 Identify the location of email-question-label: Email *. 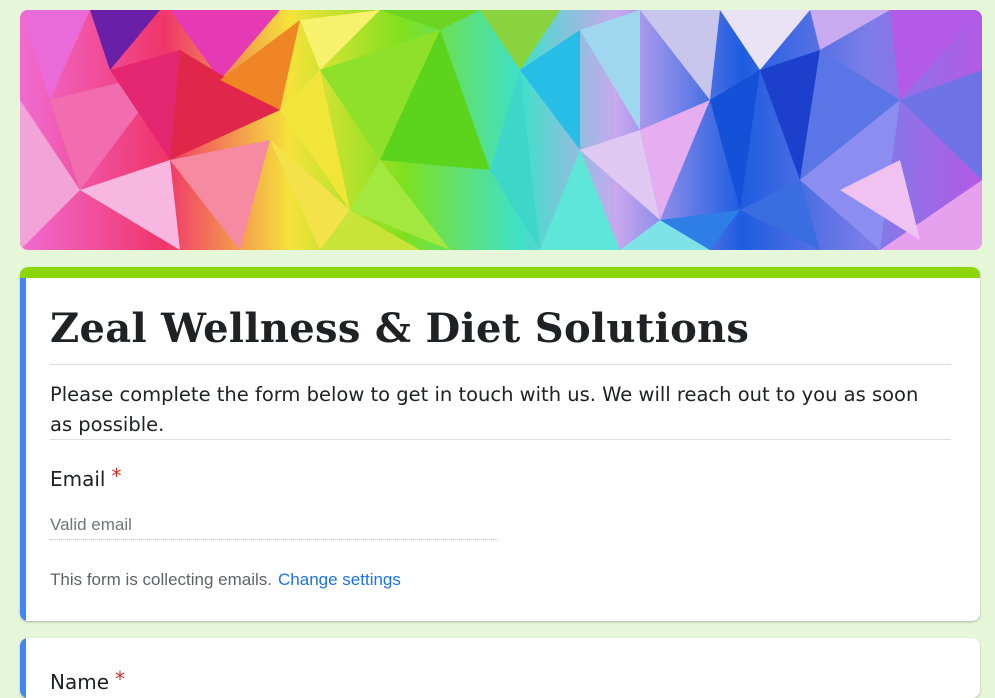
(86, 478).